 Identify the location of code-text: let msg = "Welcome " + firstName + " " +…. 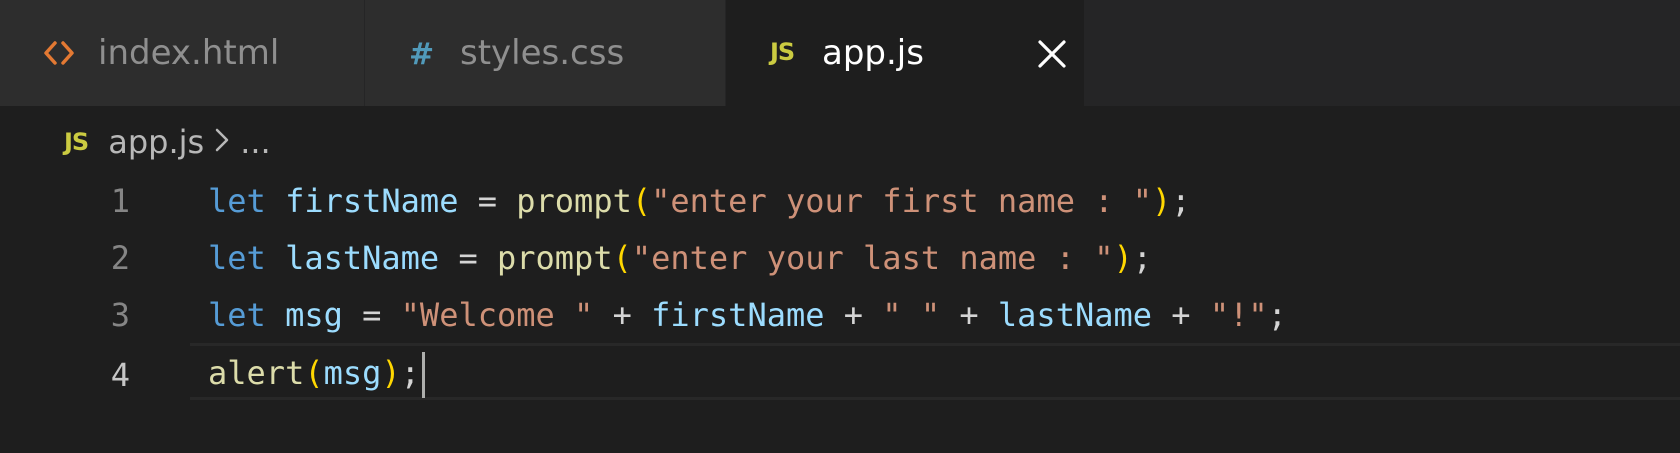
(747, 315).